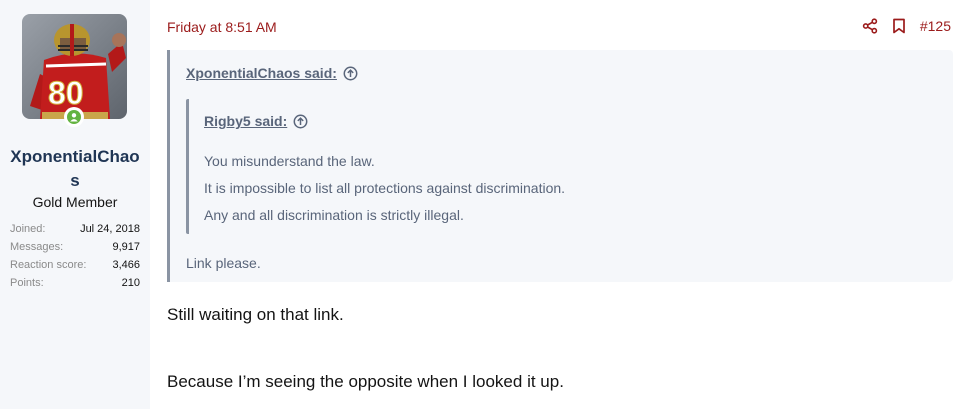 The image size is (961, 409). Describe the element at coordinates (255, 314) in the screenshot. I see `post-body-line: Still waiting on that link.` at that location.